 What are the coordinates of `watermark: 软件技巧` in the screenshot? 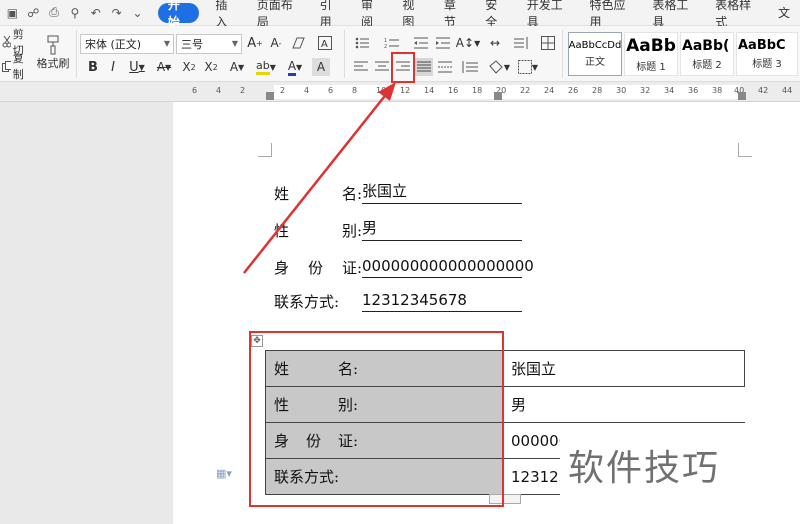 It's located at (680, 465).